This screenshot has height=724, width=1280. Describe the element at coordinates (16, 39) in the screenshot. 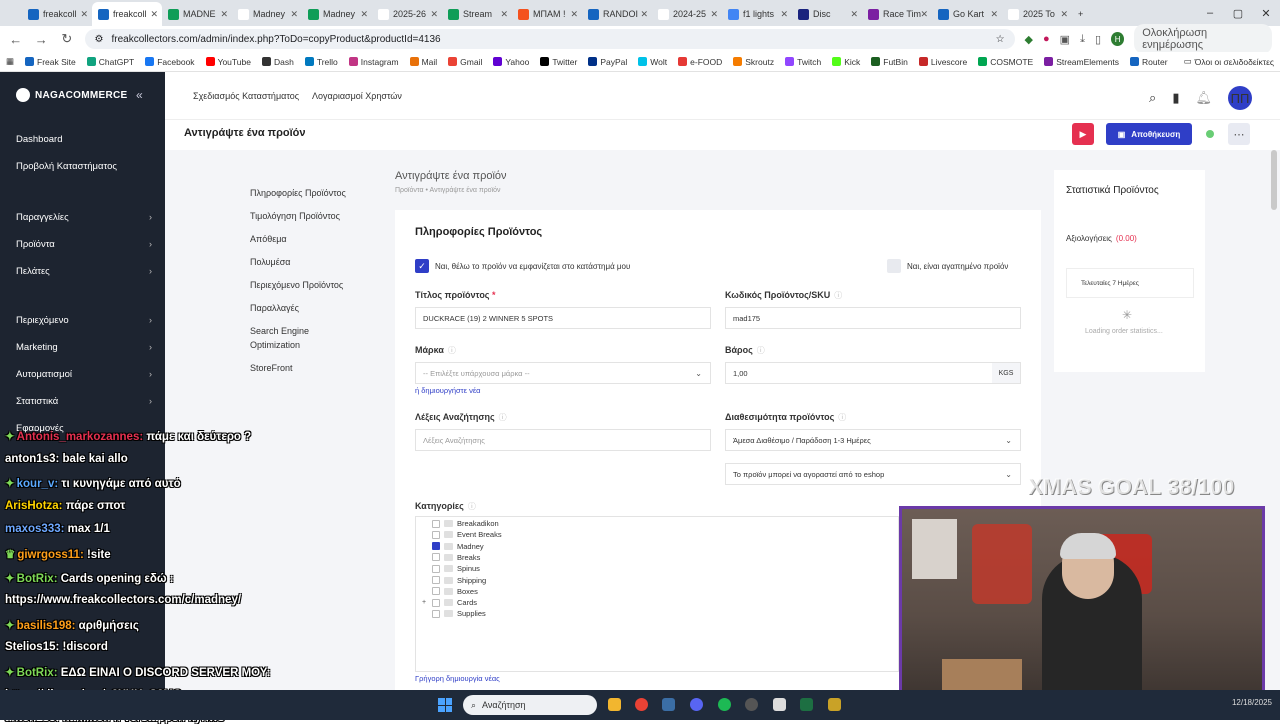

I see `back-icon: ←` at that location.